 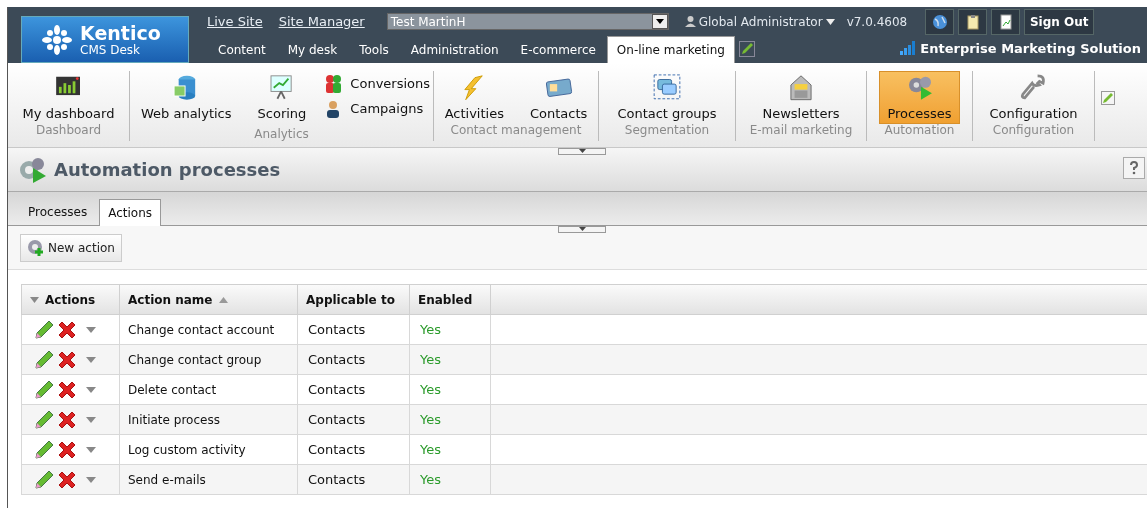 I want to click on column-header: Applicable to, so click(x=353, y=299).